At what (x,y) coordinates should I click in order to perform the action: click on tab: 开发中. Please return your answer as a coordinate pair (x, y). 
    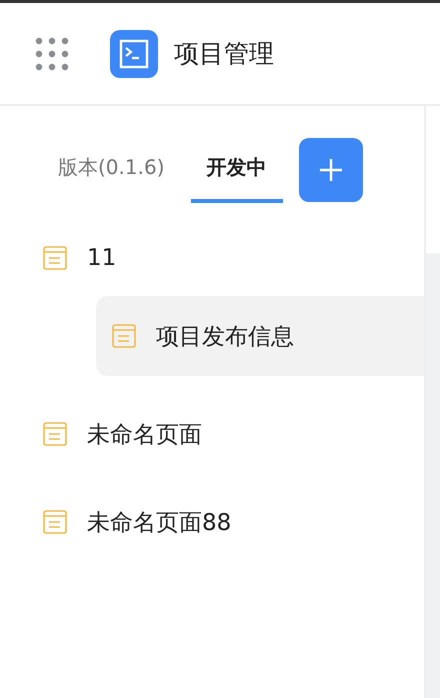
    Looking at the image, I should click on (236, 170).